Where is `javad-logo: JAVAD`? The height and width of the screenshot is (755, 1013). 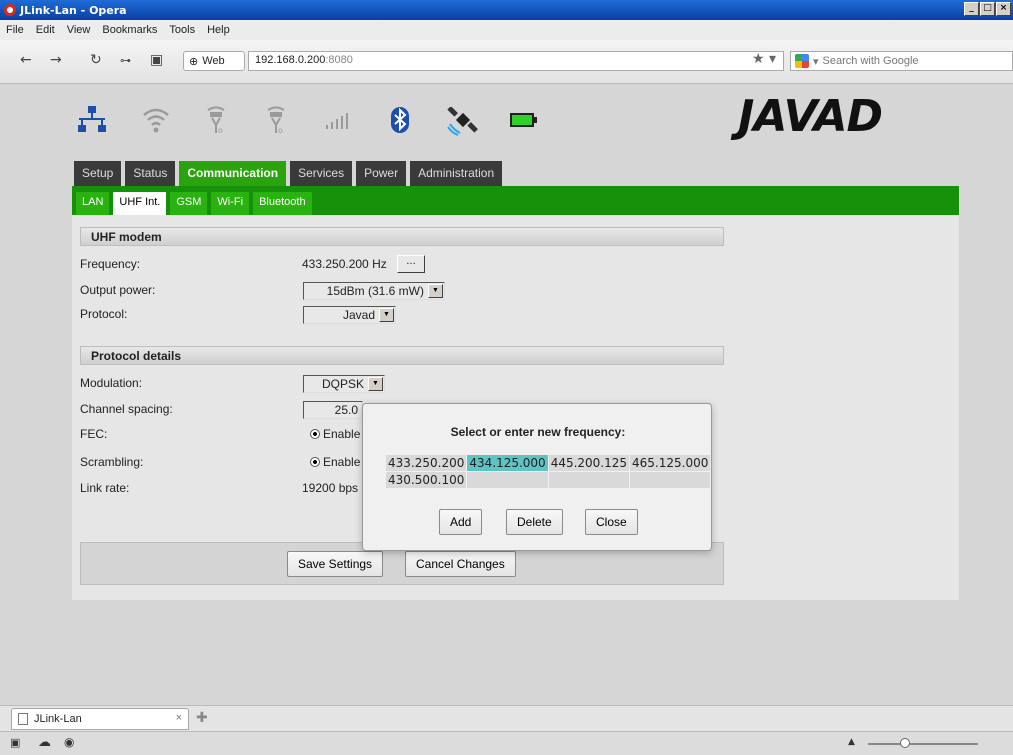
javad-logo: JAVAD is located at coordinates (810, 116).